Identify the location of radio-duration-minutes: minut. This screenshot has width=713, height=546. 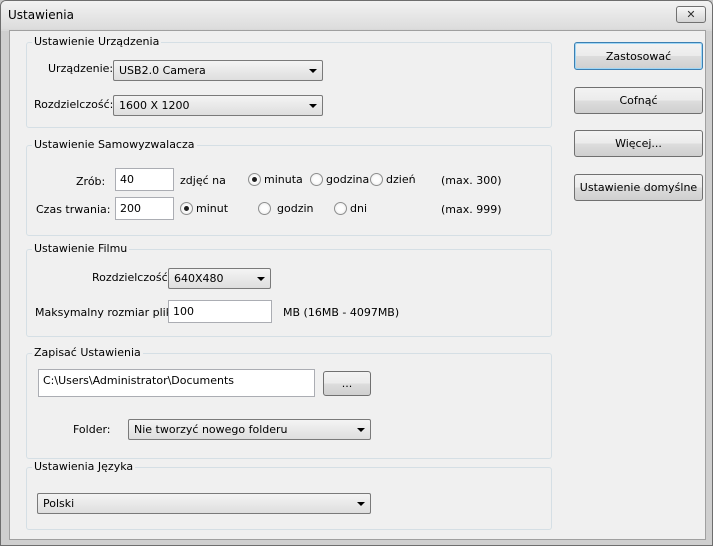
(204, 208).